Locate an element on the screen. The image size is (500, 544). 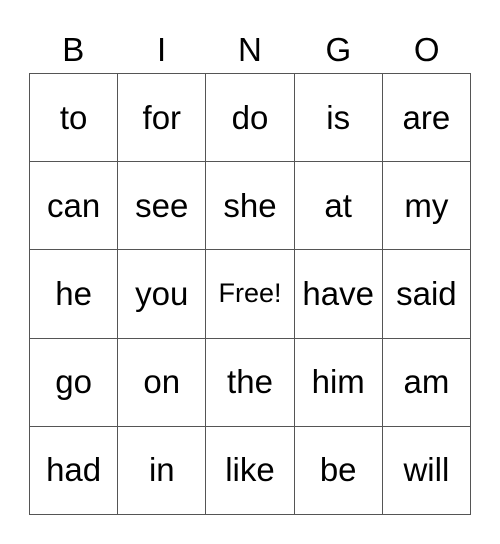
bingo-cell: had is located at coordinates (74, 470).